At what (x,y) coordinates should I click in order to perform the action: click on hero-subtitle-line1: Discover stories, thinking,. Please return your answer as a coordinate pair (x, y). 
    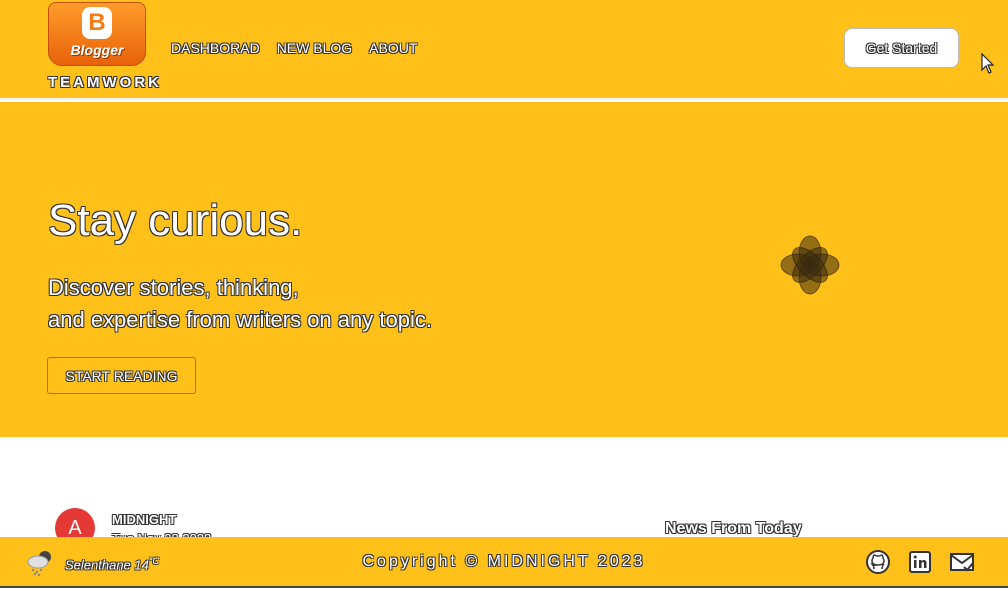
    Looking at the image, I should click on (173, 287).